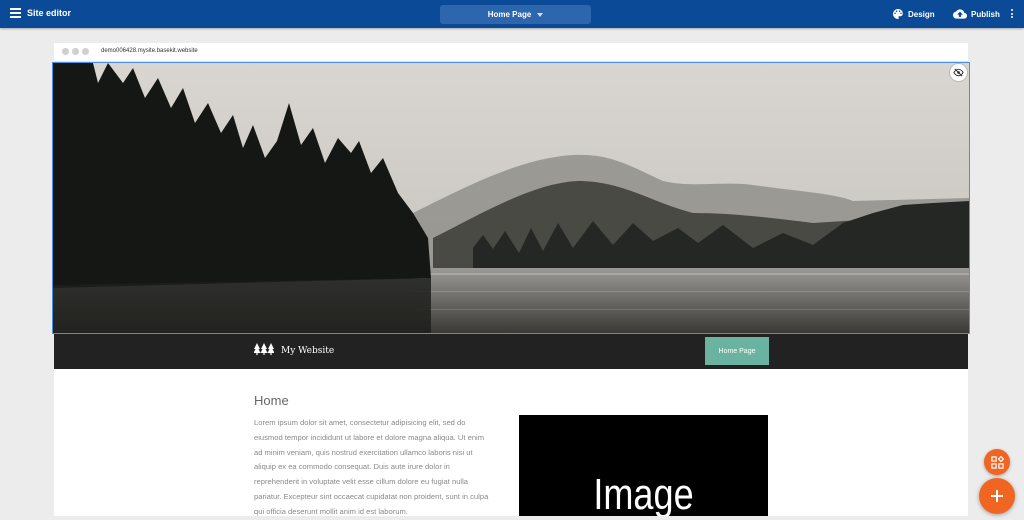  What do you see at coordinates (511, 351) in the screenshot?
I see `site-header: My Website Home Page` at bounding box center [511, 351].